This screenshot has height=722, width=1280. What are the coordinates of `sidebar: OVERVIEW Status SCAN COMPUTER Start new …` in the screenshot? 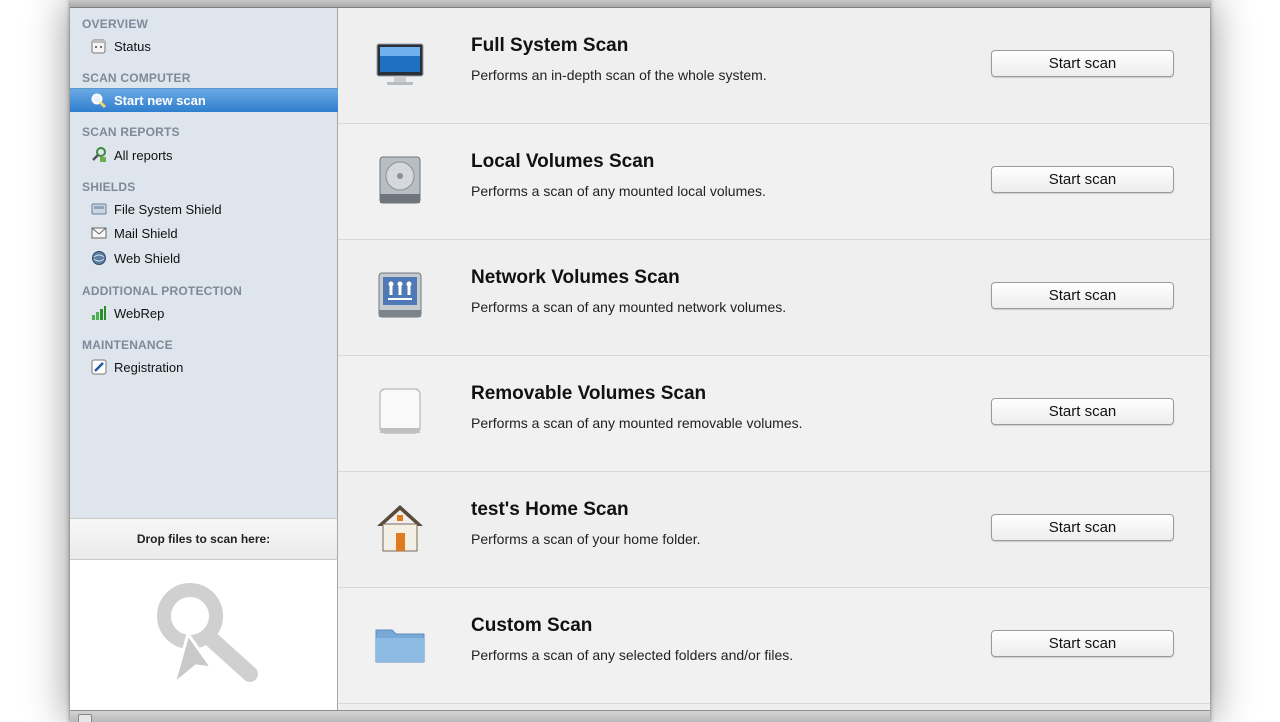 It's located at (204, 263).